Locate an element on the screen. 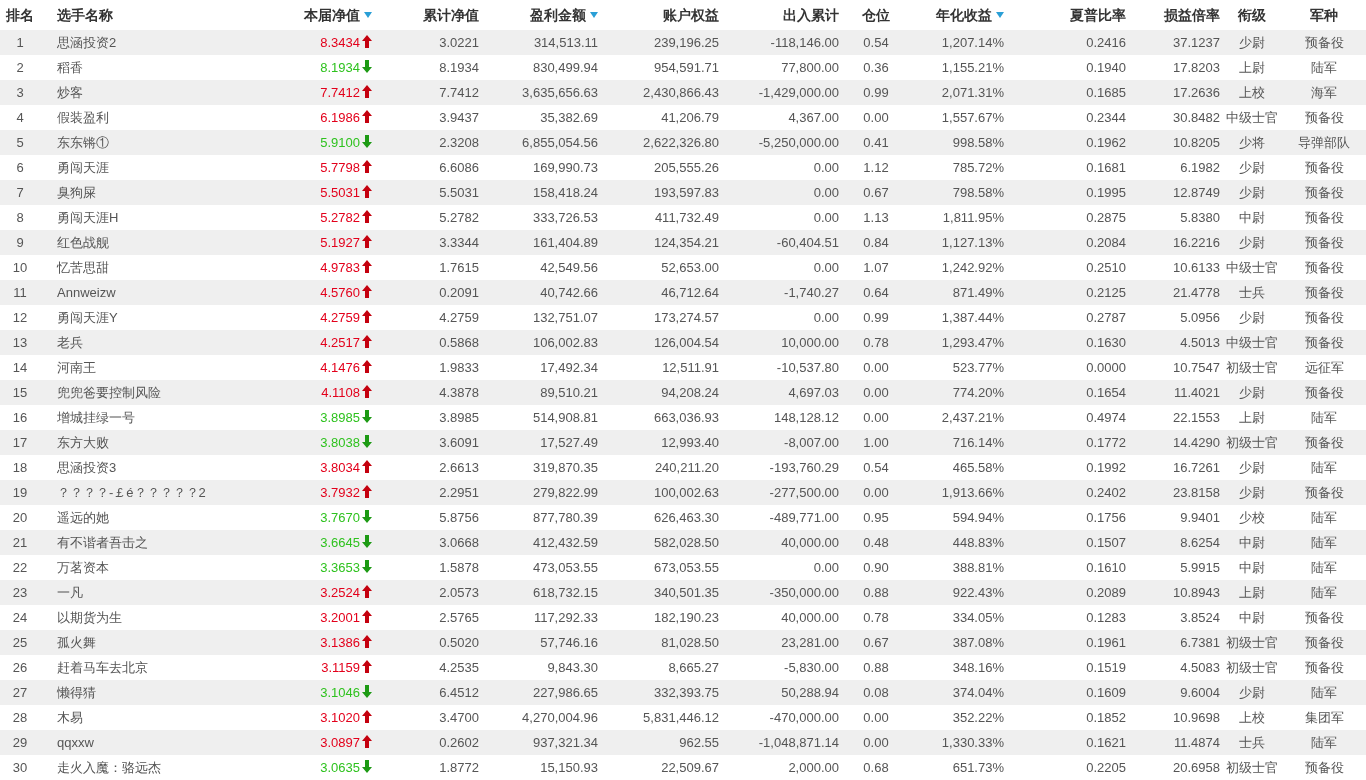 Image resolution: width=1366 pixels, height=780 pixels. table-cell: 0.84 is located at coordinates (876, 242).